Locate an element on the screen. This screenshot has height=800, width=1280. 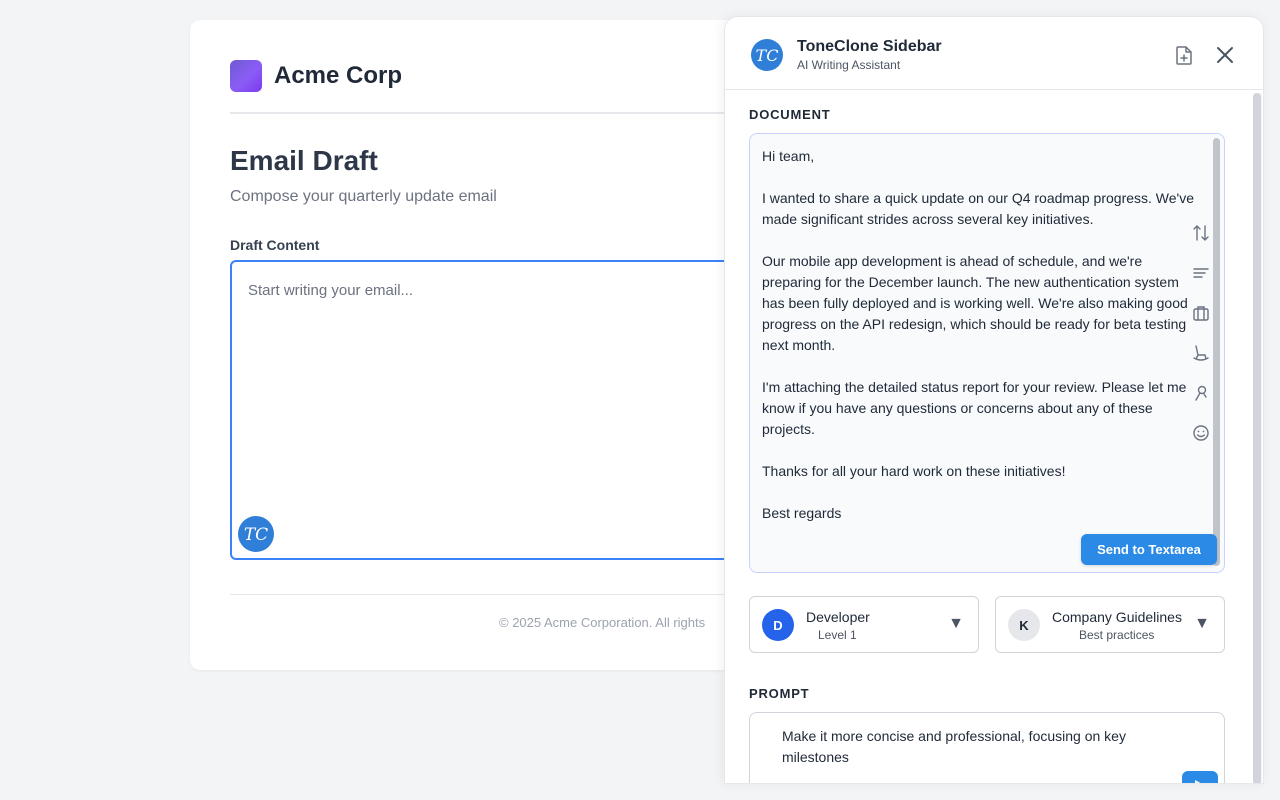
brand-logo is located at coordinates (246, 76).